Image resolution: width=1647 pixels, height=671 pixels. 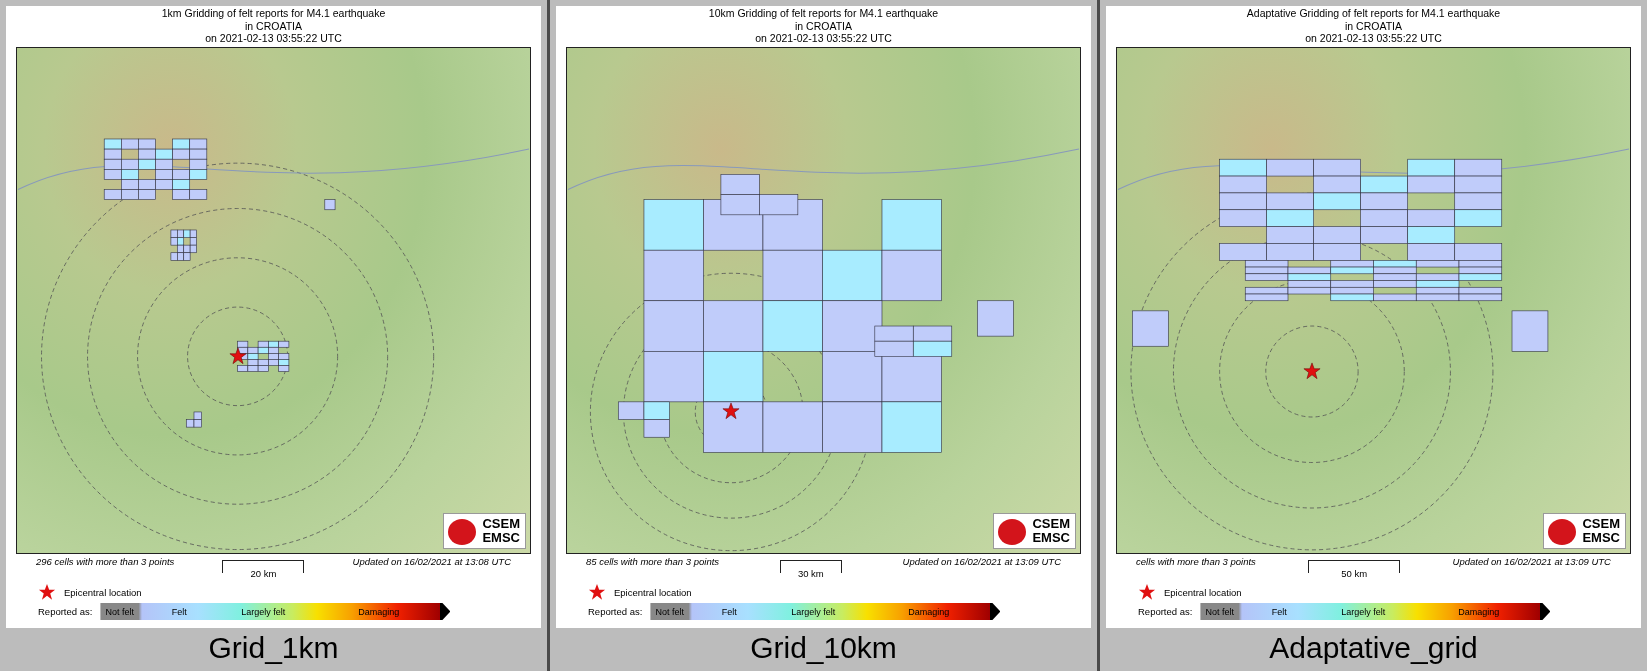 I want to click on panel-caption: Grid_10km, so click(x=823, y=648).